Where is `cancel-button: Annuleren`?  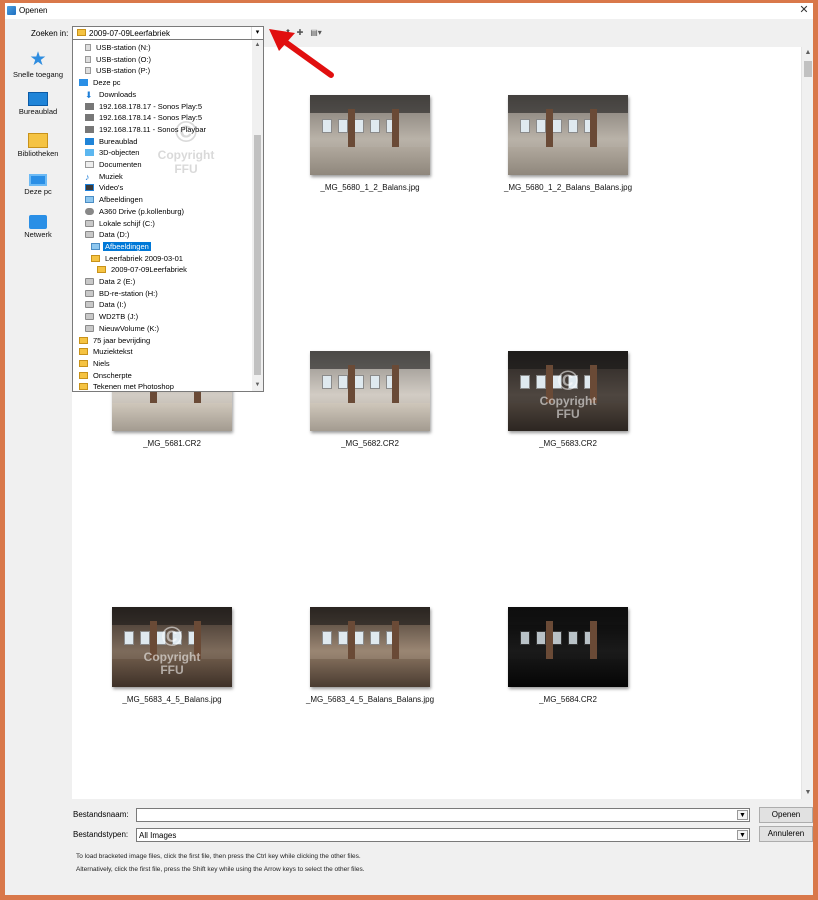 cancel-button: Annuleren is located at coordinates (786, 834).